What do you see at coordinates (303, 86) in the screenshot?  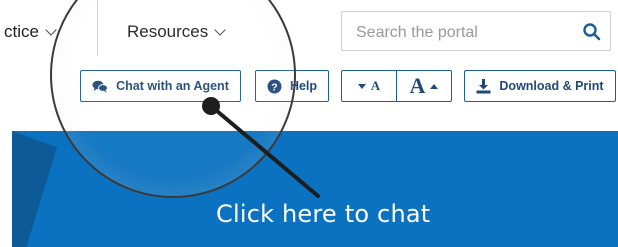 I see `help-button-label: Help` at bounding box center [303, 86].